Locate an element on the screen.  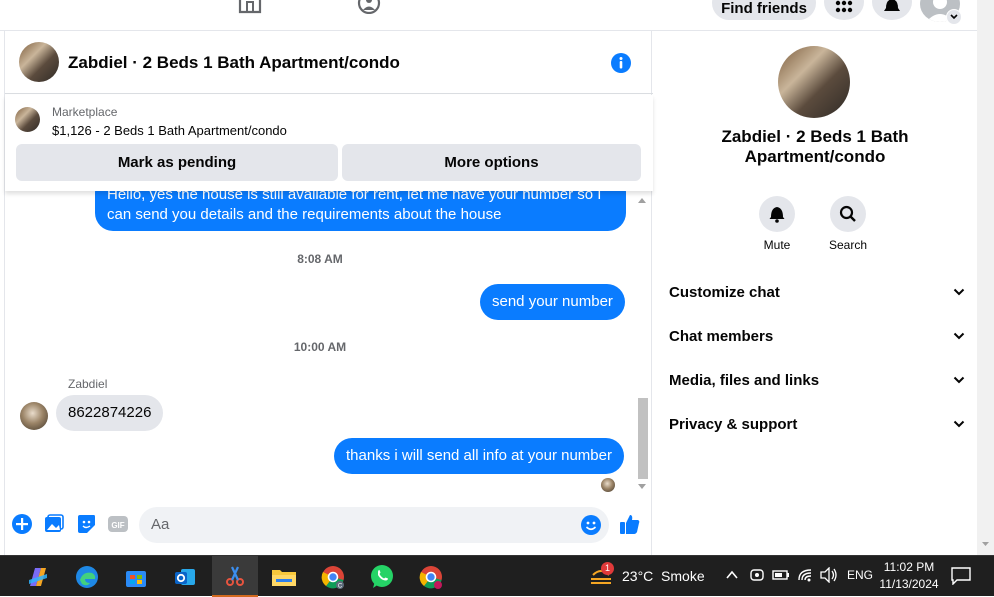
notifications-button is located at coordinates (892, 10).